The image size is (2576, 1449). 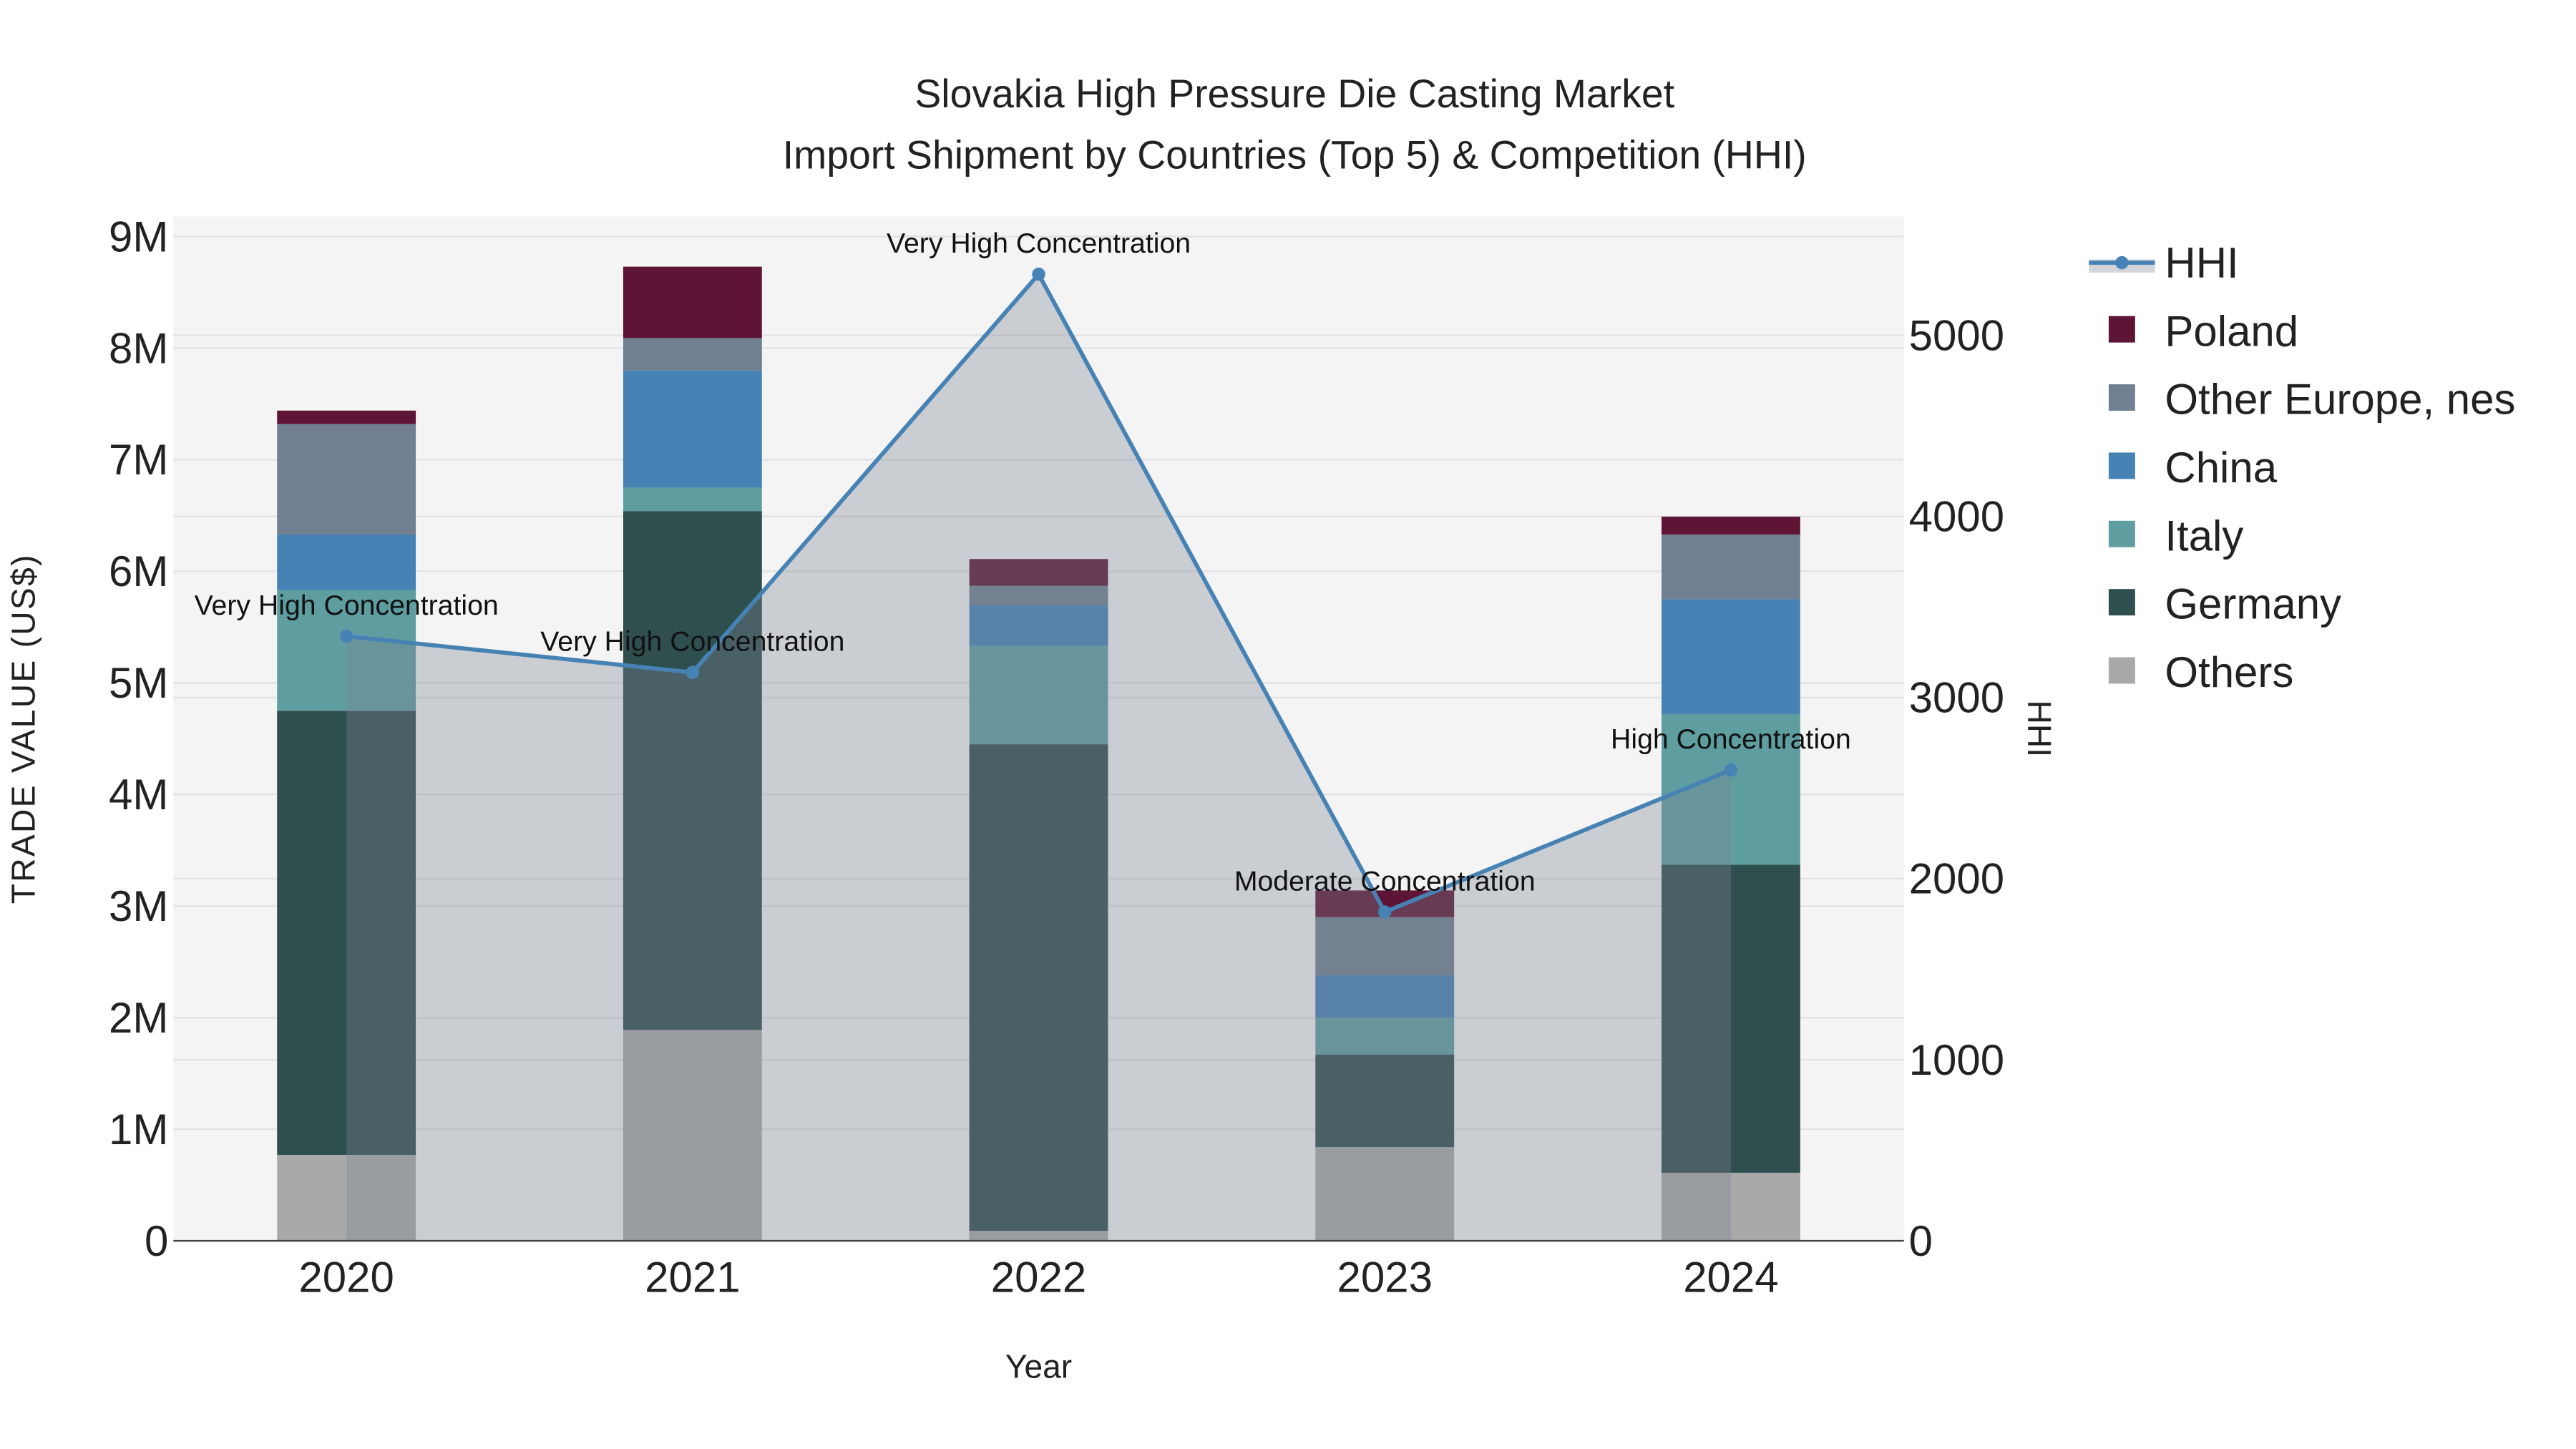 I want to click on bar-other-europe-nes-2024, so click(x=1731, y=567).